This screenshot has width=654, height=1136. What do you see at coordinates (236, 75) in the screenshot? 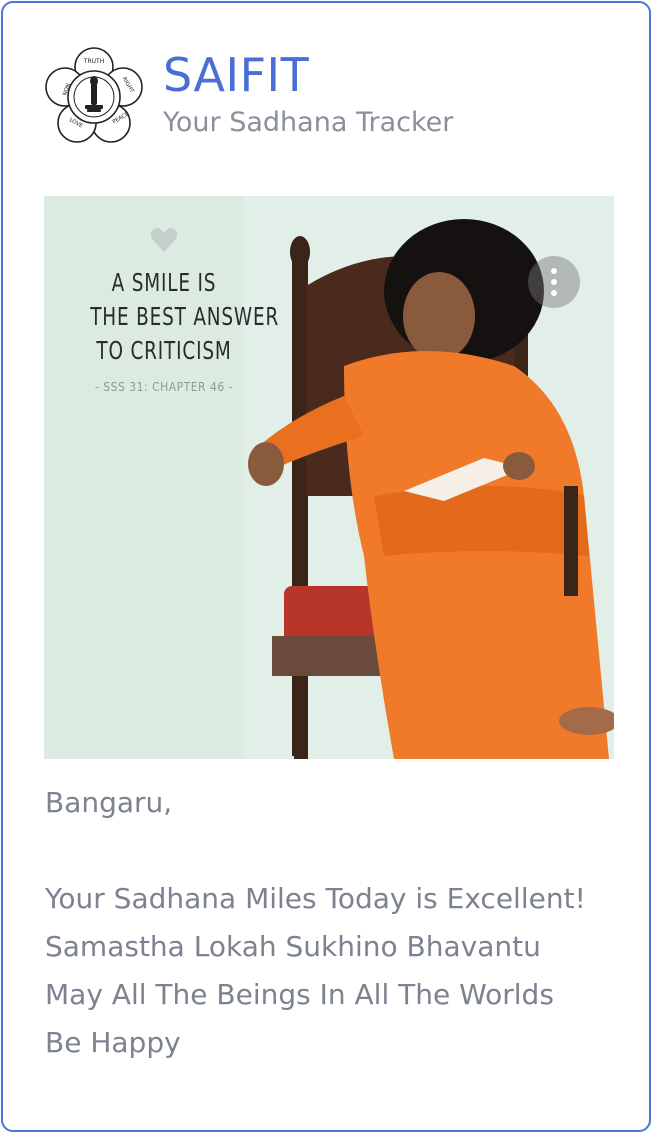
I see `app-title: SAIFIT` at bounding box center [236, 75].